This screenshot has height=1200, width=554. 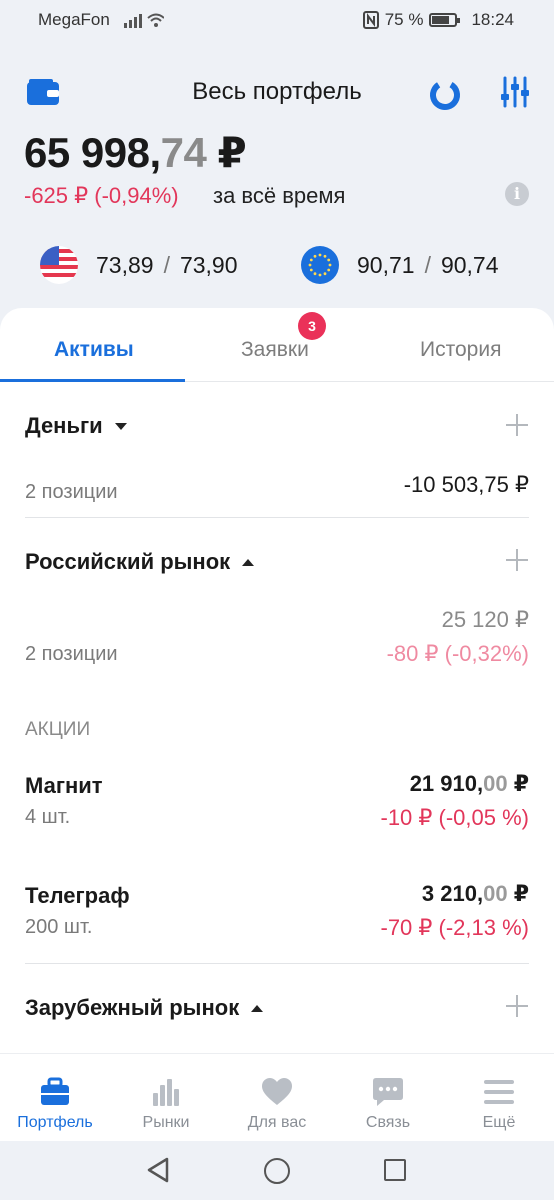 I want to click on money-positions: 2 позиции, so click(x=71, y=492).